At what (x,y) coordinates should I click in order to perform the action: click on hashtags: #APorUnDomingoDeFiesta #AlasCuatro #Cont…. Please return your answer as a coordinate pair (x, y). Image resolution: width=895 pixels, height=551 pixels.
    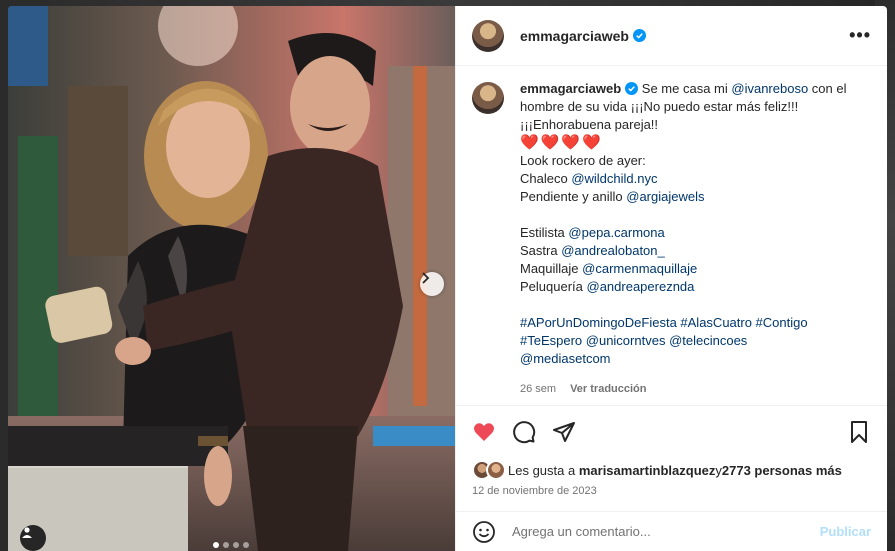
    Looking at the image, I should click on (695, 323).